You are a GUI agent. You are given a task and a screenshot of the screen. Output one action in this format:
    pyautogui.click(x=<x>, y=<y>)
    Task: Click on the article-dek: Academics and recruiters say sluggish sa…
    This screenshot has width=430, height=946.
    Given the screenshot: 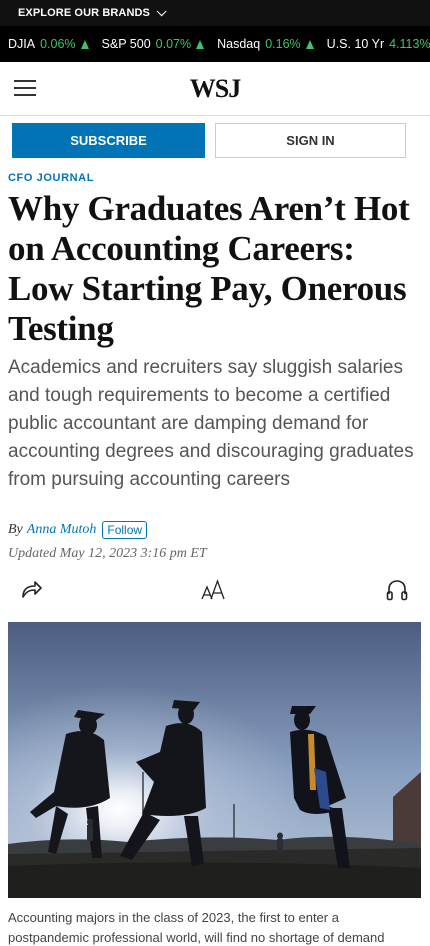 What is the action you would take?
    pyautogui.click(x=211, y=423)
    